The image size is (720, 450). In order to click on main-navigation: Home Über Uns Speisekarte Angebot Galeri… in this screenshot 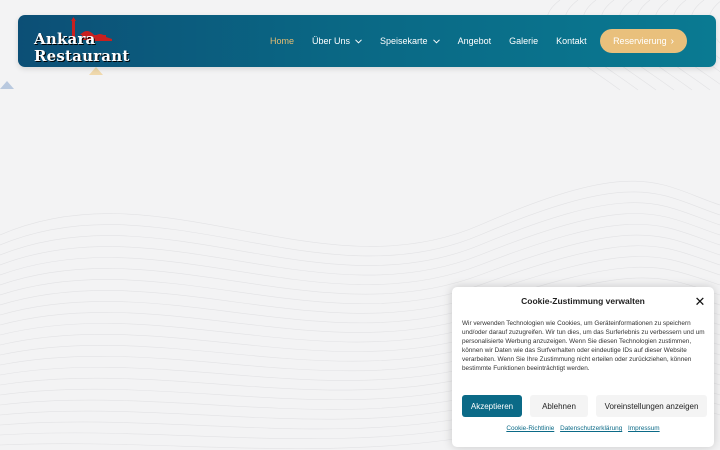, I will do `click(437, 41)`.